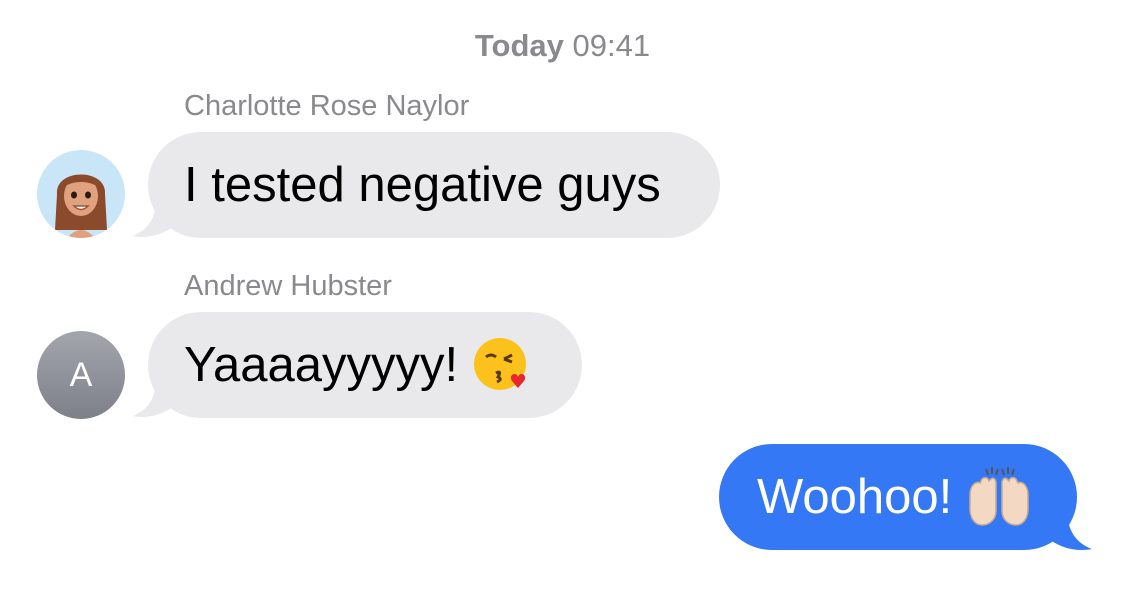 The image size is (1125, 590). Describe the element at coordinates (500, 364) in the screenshot. I see `face-blowing-kiss-icon` at that location.